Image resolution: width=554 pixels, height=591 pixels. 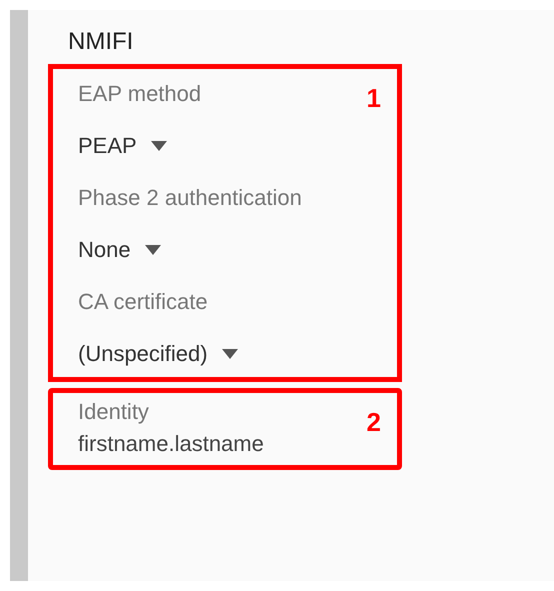 I want to click on field-label: CA certificate, so click(x=143, y=302).